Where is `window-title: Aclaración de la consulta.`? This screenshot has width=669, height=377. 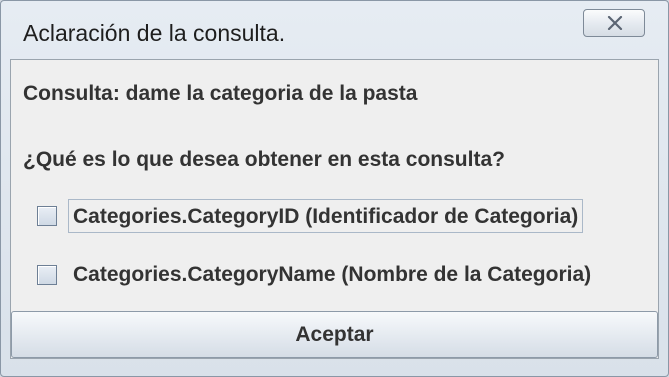
window-title: Aclaración de la consulta. is located at coordinates (154, 33).